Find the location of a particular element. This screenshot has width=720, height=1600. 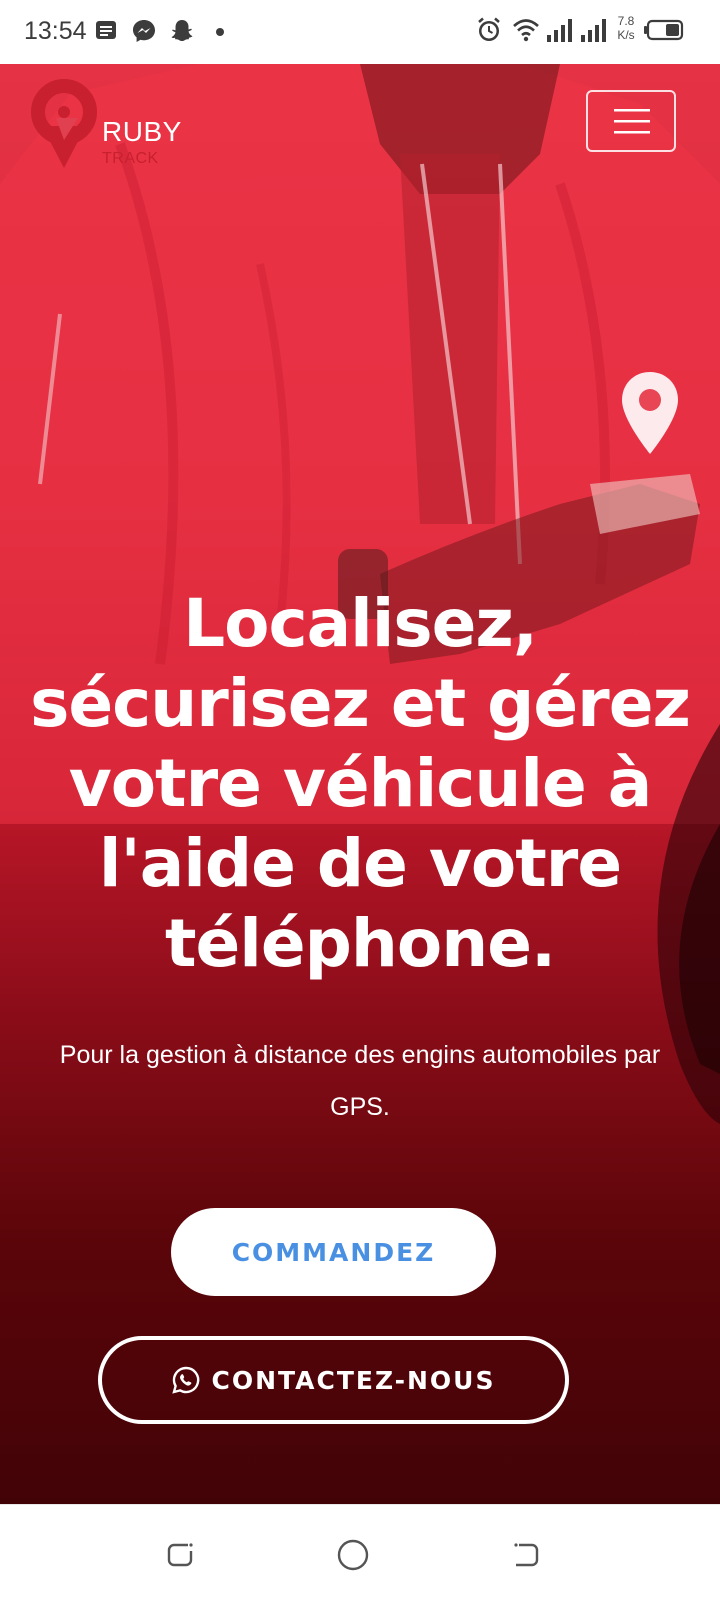

network-speed: 7.8 K/s is located at coordinates (626, 28).